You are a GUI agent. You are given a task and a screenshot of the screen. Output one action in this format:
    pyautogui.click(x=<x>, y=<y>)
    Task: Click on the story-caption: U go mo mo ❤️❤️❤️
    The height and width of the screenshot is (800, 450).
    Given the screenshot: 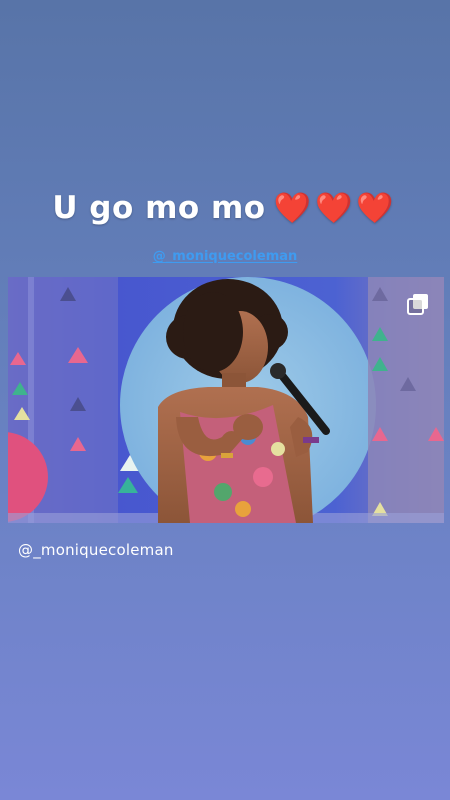 What is the action you would take?
    pyautogui.click(x=225, y=208)
    